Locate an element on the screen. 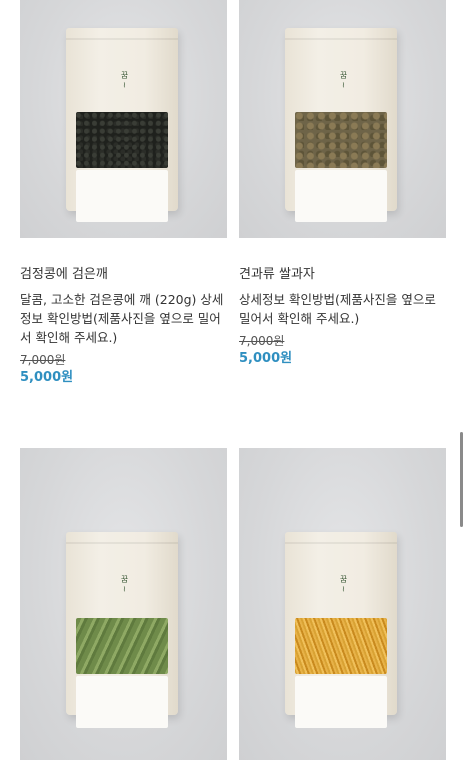  product-description: 상세정보 확인방법(제품사진을 옆으로 밀어서 확인해 주세요.) is located at coordinates (337, 309).